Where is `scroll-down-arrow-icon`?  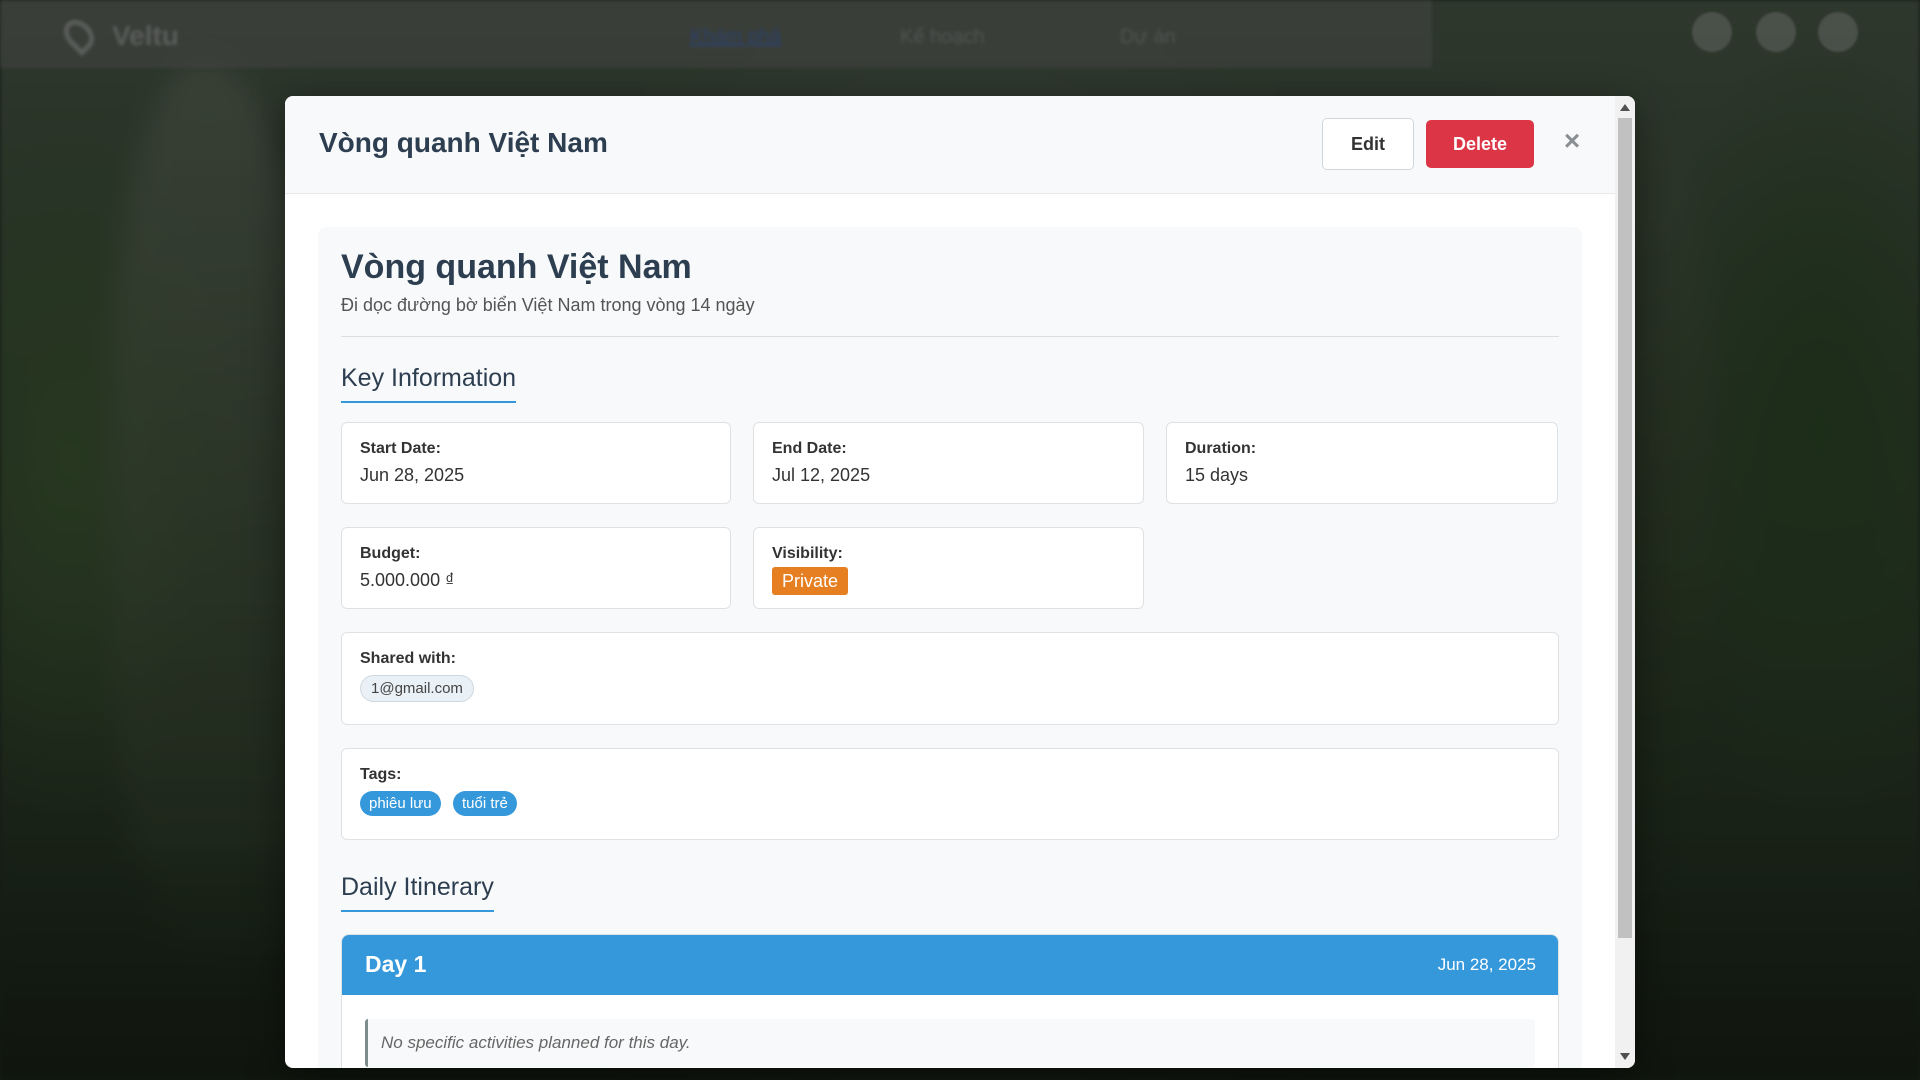 scroll-down-arrow-icon is located at coordinates (1625, 1056).